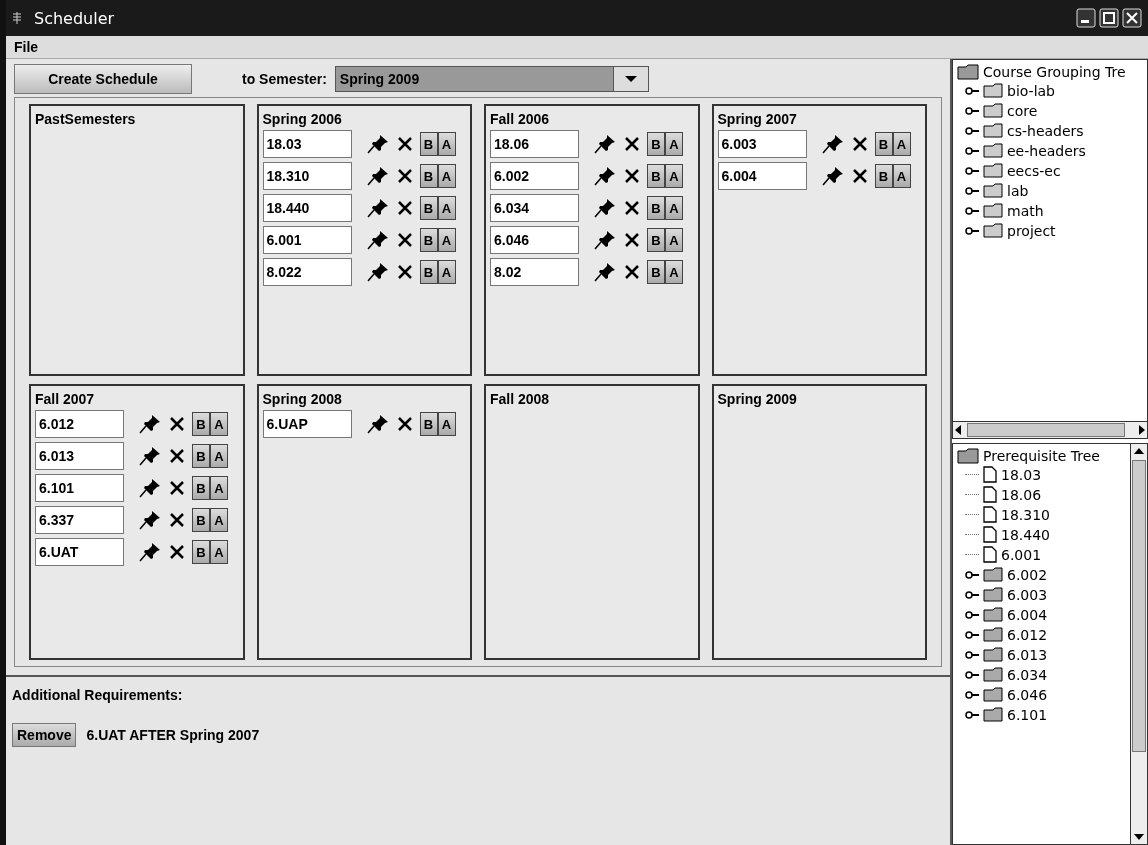  I want to click on course-field: 18.03, so click(307, 144).